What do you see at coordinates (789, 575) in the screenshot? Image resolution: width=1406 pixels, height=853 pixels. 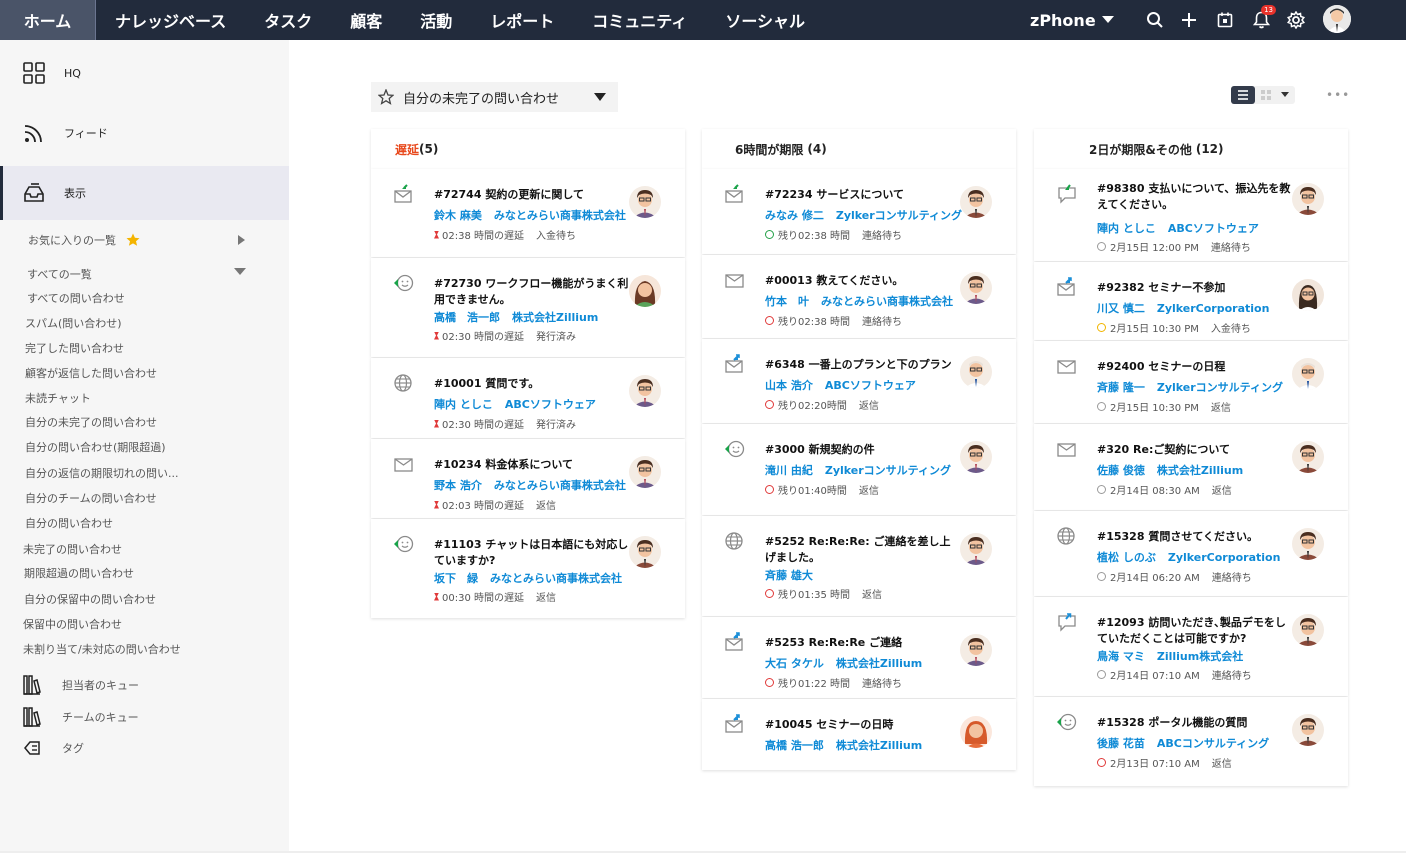 I see `contact-name-link: 斉藤 雄大` at bounding box center [789, 575].